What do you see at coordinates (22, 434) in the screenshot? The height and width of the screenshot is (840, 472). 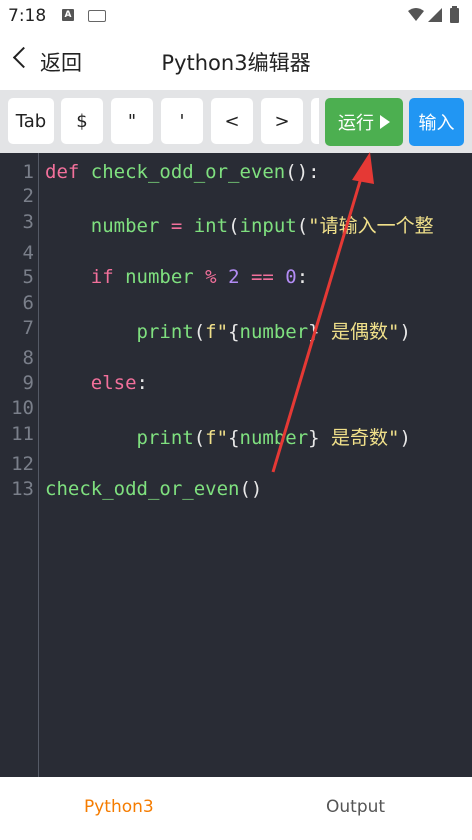 I see `line-number: 11` at bounding box center [22, 434].